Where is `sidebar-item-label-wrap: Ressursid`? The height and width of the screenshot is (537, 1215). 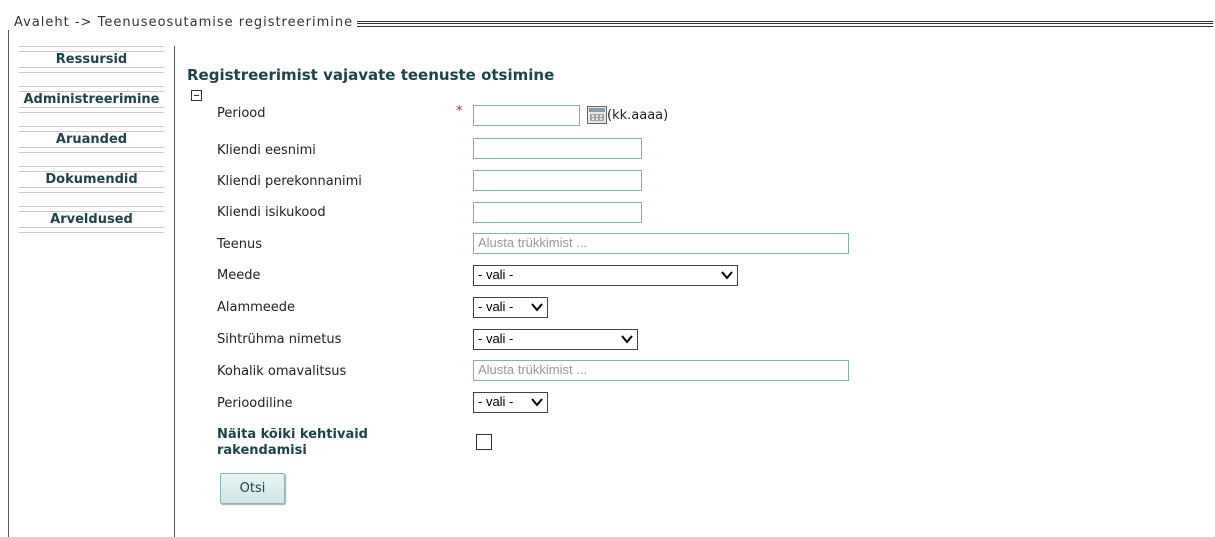
sidebar-item-label-wrap: Ressursid is located at coordinates (91, 59).